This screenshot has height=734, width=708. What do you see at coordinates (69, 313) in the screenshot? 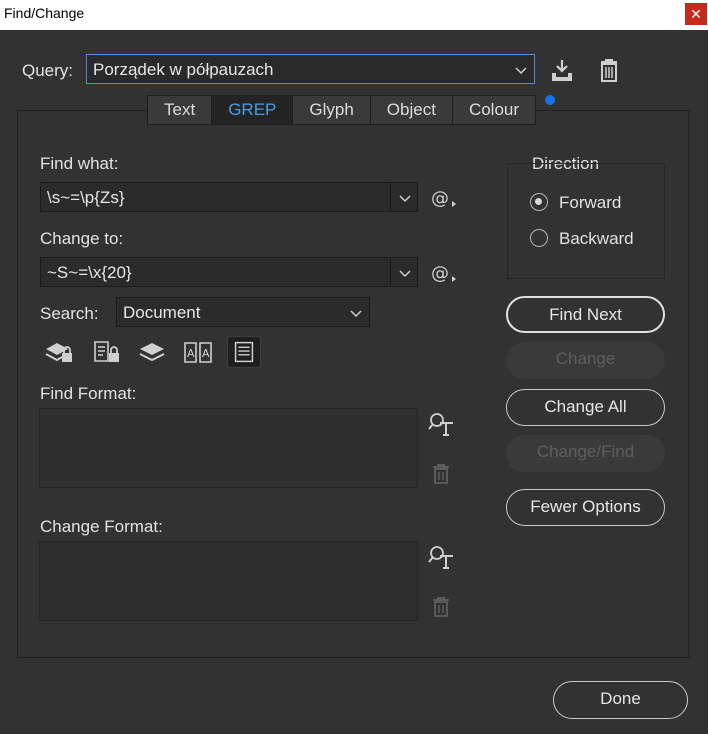
I see `search-label: Search:` at bounding box center [69, 313].